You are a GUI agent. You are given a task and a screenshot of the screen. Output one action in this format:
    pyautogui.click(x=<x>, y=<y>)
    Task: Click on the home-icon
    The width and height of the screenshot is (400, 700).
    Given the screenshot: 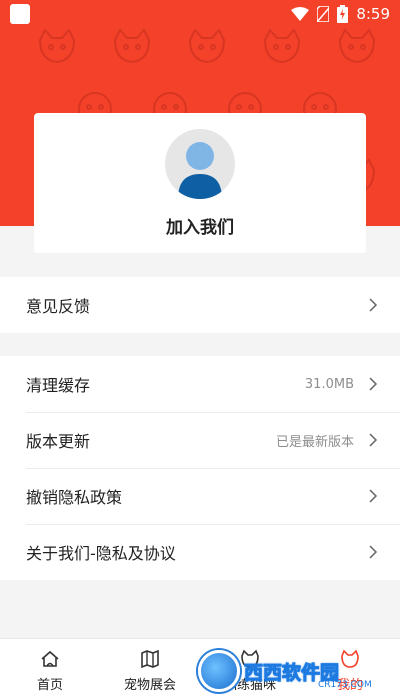 What is the action you would take?
    pyautogui.click(x=50, y=658)
    